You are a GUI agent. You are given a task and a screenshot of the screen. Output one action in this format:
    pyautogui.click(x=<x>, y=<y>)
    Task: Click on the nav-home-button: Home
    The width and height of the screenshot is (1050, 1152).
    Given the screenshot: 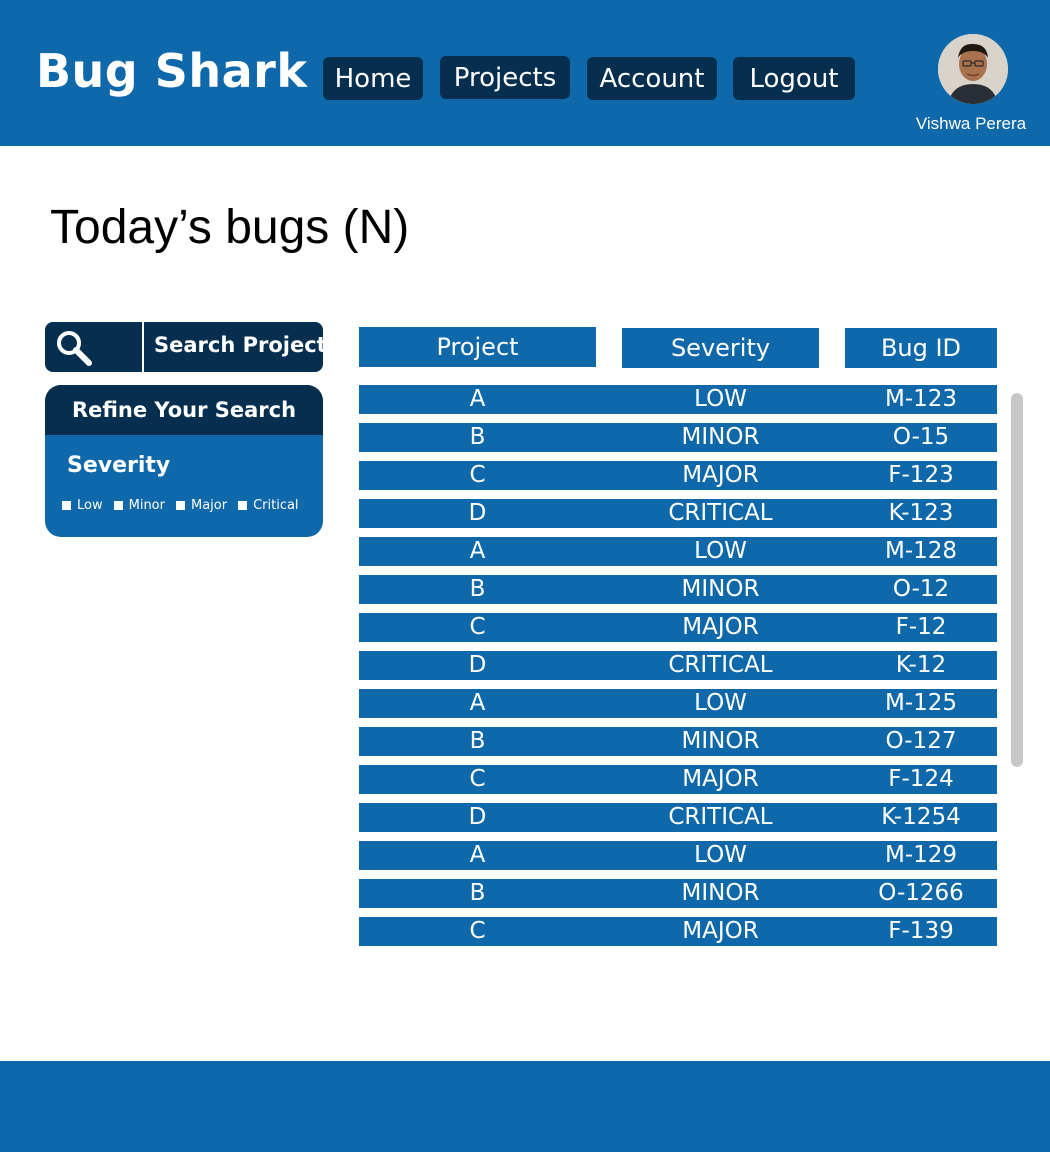 What is the action you would take?
    pyautogui.click(x=373, y=78)
    